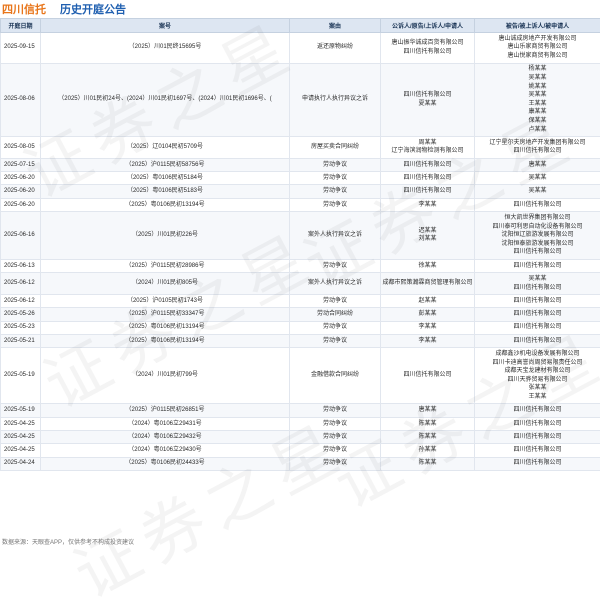 The image size is (600, 616). What do you see at coordinates (21, 26) in the screenshot?
I see `column-header-date: 开庭日期` at bounding box center [21, 26].